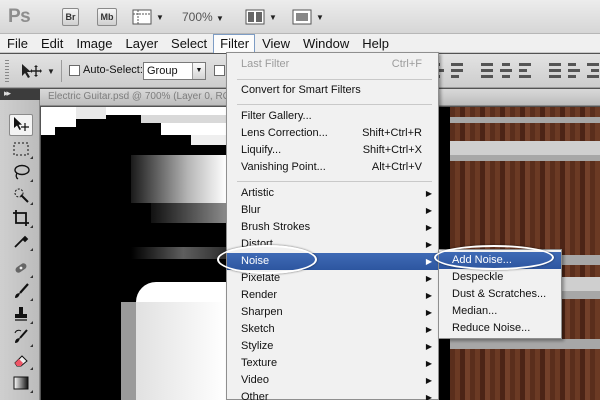 The width and height of the screenshot is (600, 400). Describe the element at coordinates (21, 314) in the screenshot. I see `clone-stamp-tool` at that location.